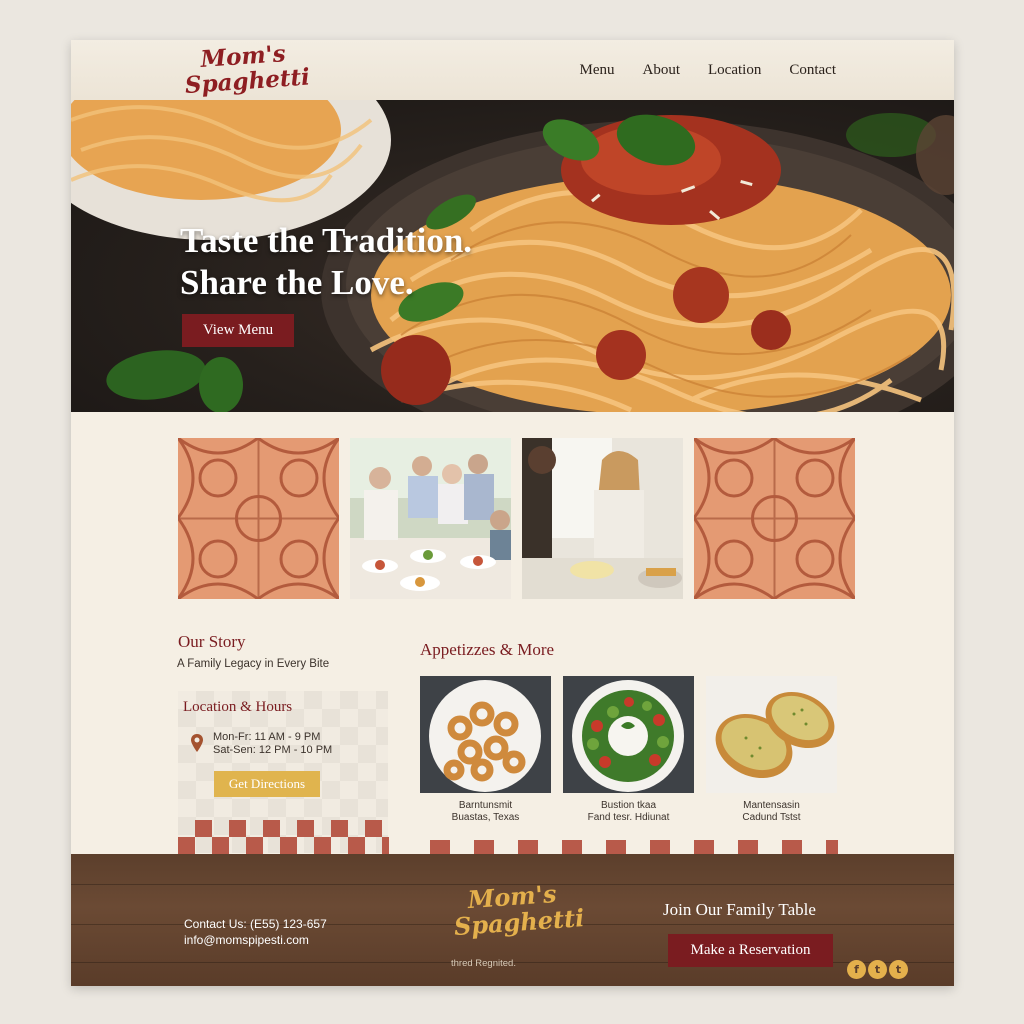  Describe the element at coordinates (267, 784) in the screenshot. I see `get-directions-button: Get Directions` at that location.